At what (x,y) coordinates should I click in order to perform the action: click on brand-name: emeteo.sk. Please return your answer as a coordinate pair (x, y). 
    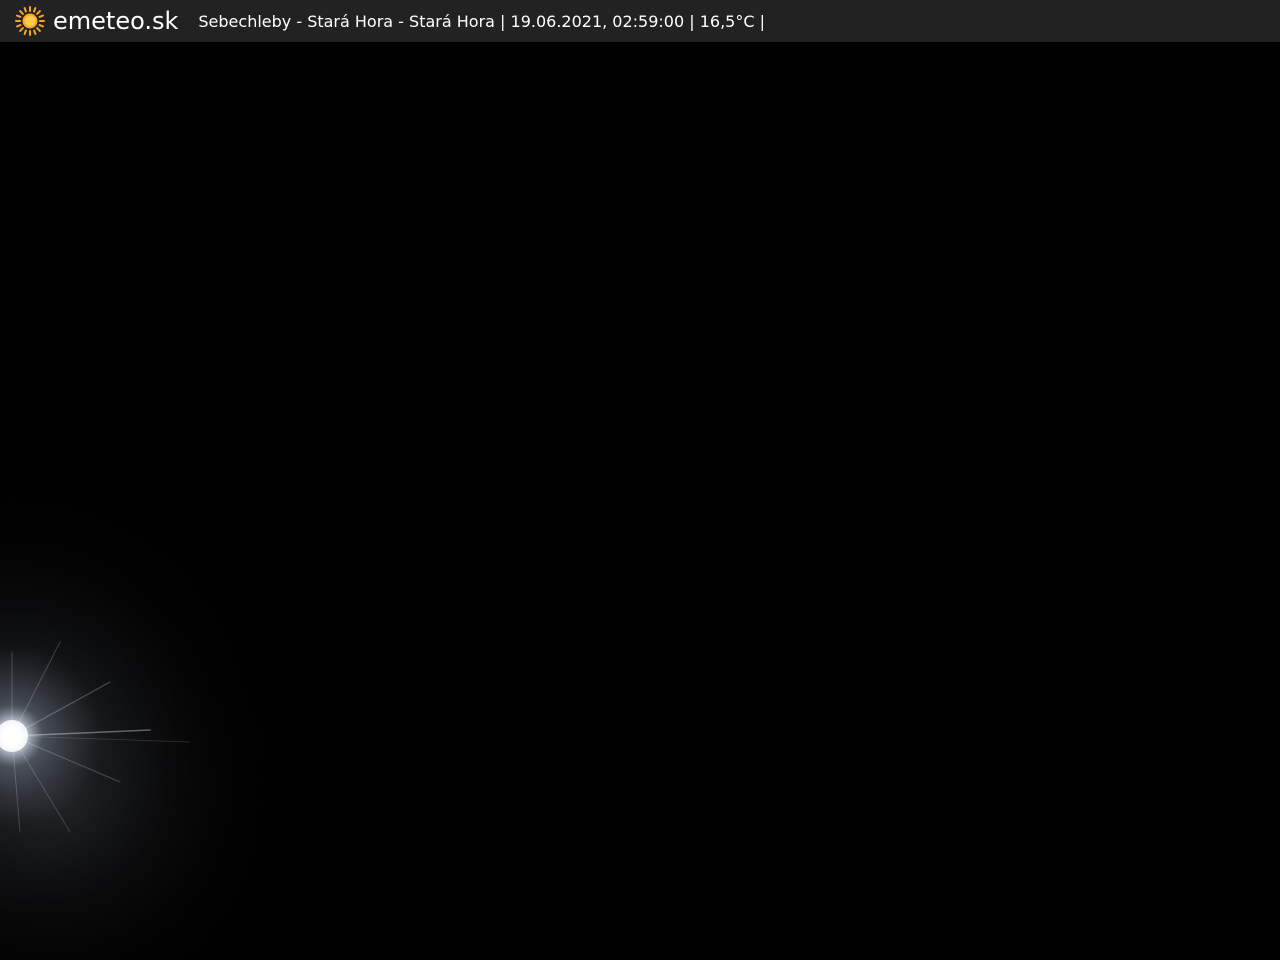
    Looking at the image, I should click on (116, 21).